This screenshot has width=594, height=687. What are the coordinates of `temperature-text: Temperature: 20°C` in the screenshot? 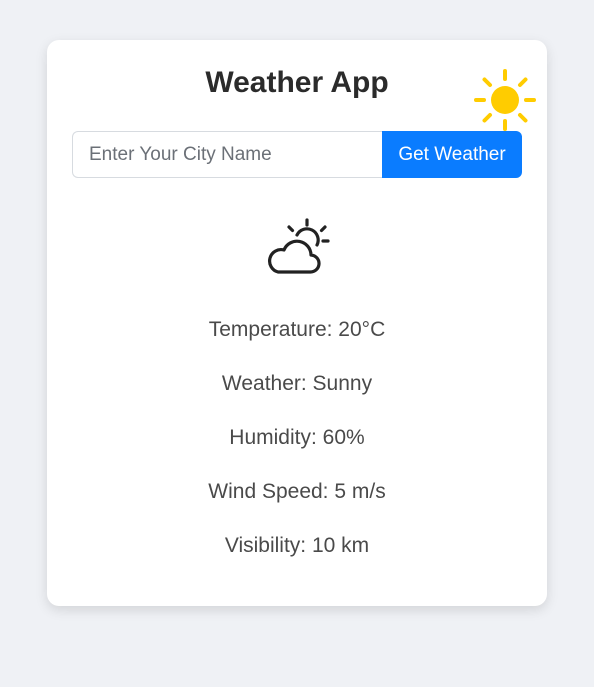 It's located at (297, 329).